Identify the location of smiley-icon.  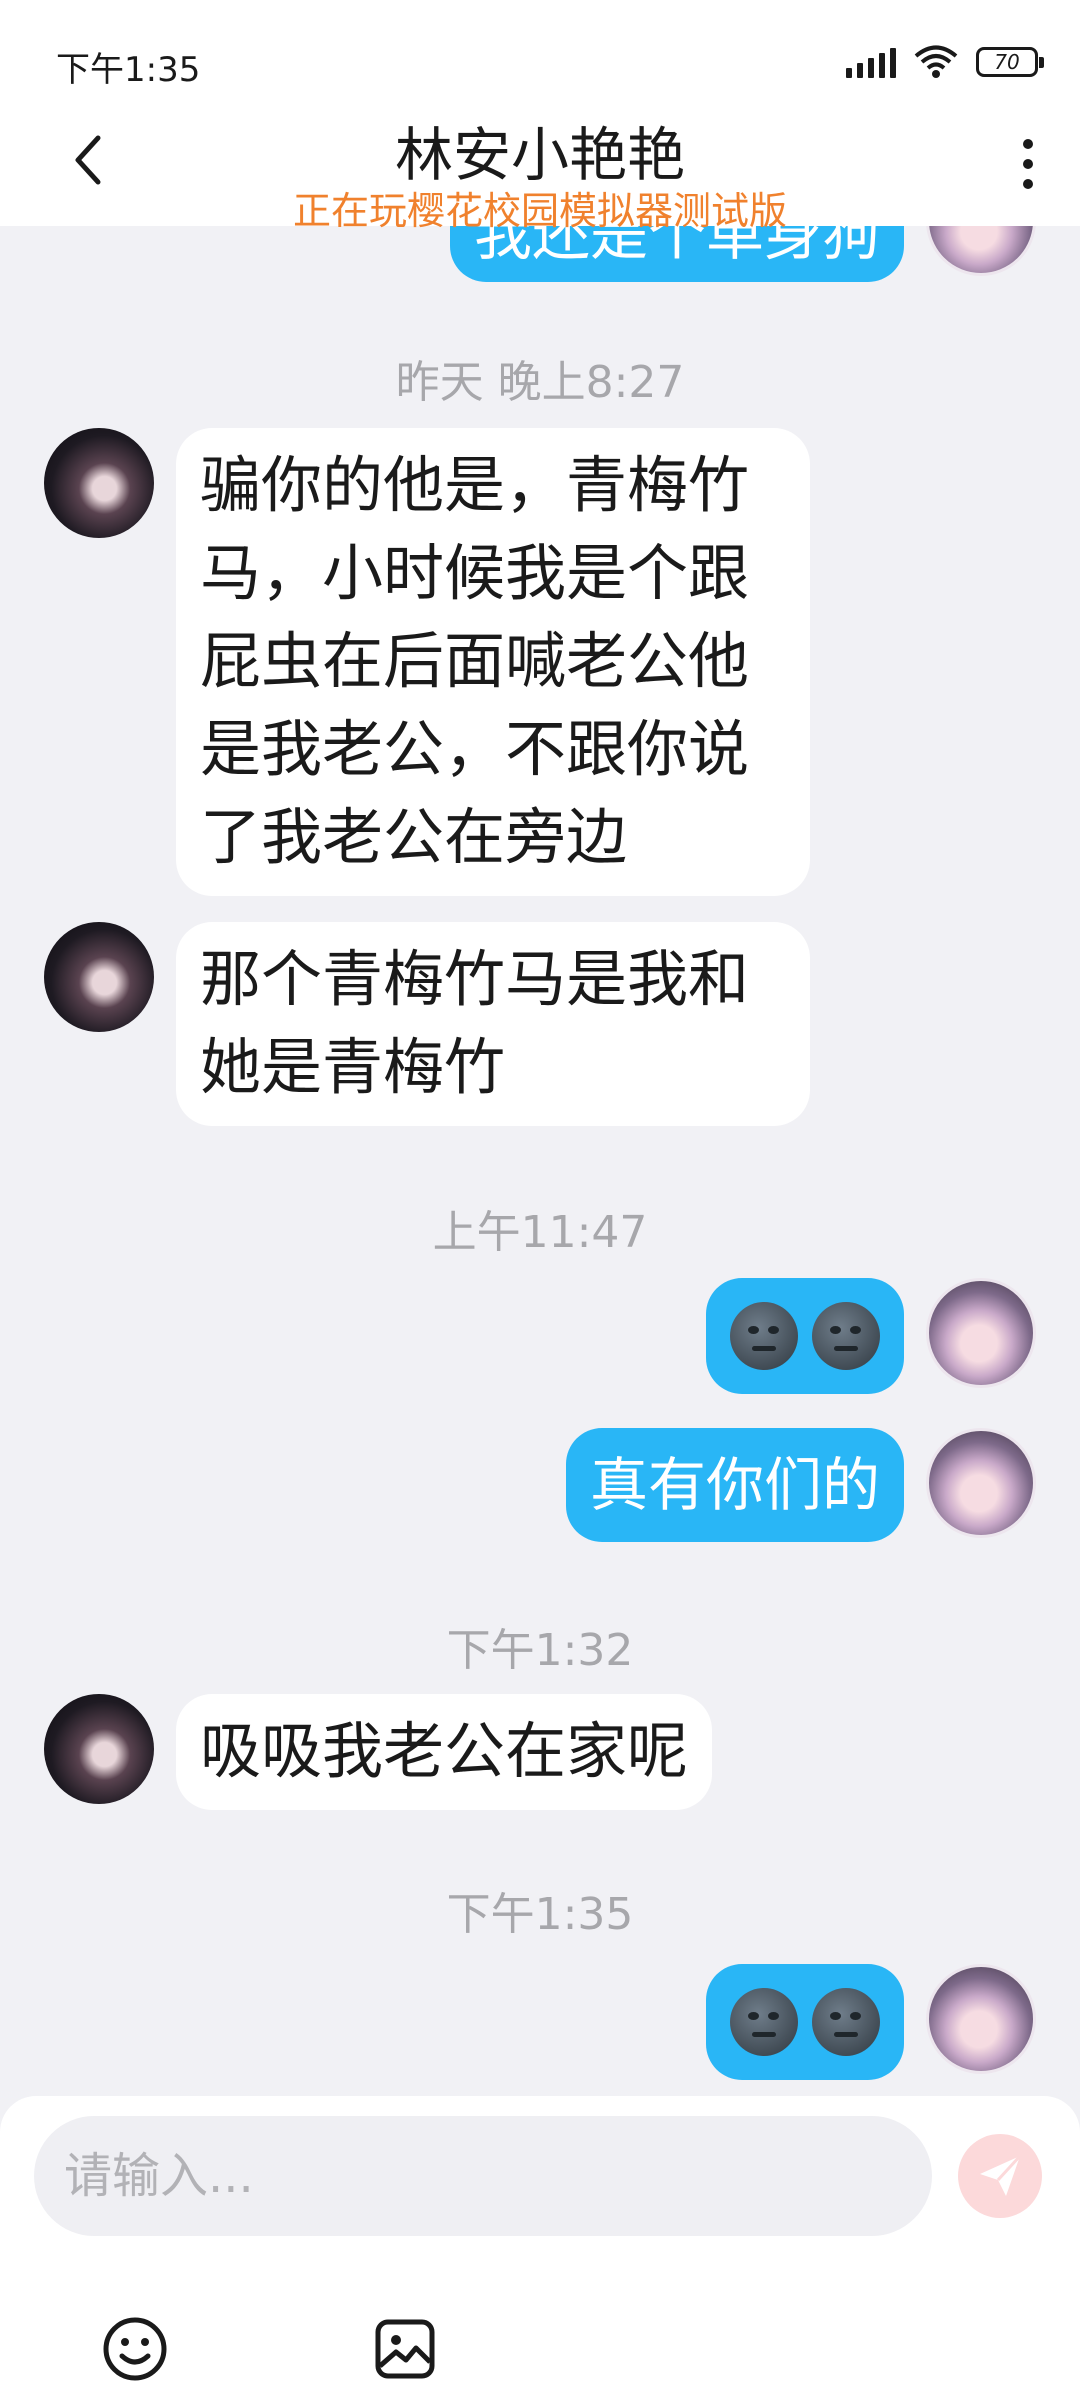
(135, 2349).